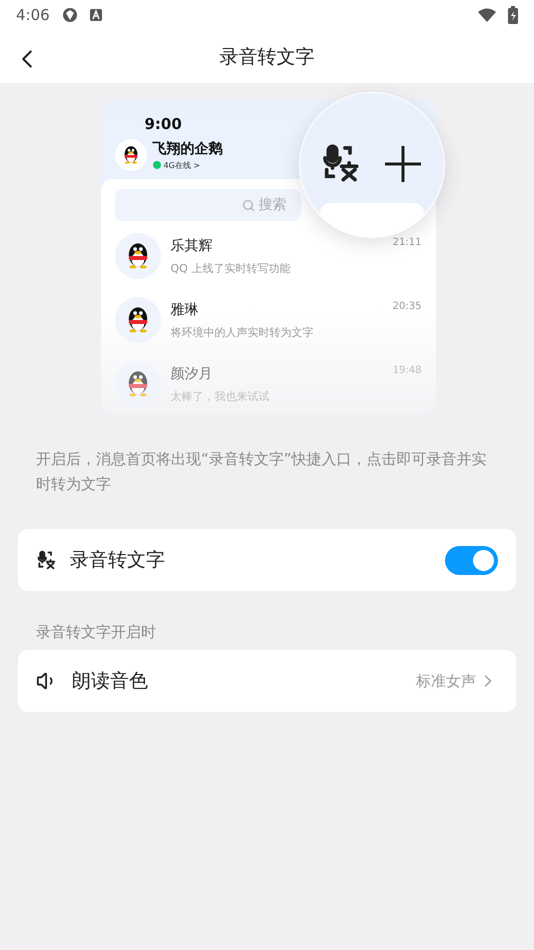  What do you see at coordinates (110, 681) in the screenshot?
I see `setting-label: 朗读音色` at bounding box center [110, 681].